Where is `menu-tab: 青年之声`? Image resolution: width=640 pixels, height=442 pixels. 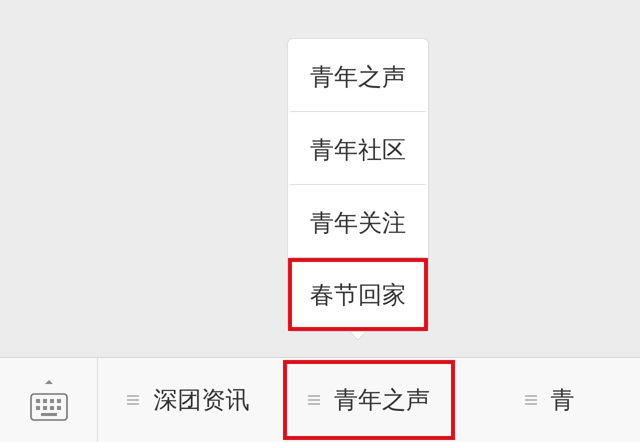
menu-tab: 青年之声 is located at coordinates (369, 400).